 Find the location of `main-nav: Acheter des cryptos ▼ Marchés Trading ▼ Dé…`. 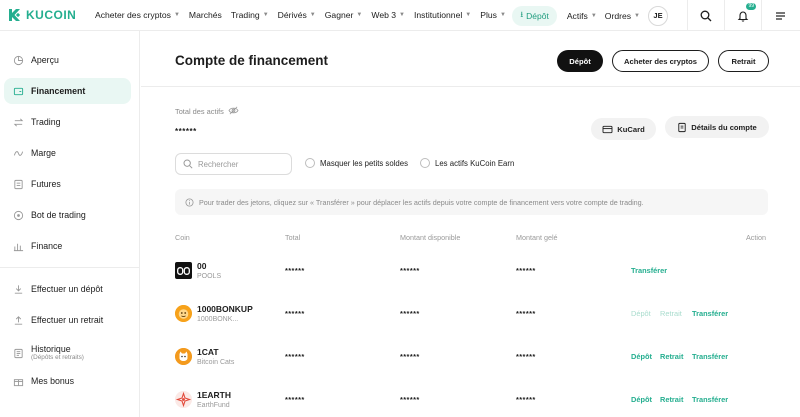

main-nav: Acheter des cryptos ▼ Marchés Trading ▼ Dé… is located at coordinates (312, 15).